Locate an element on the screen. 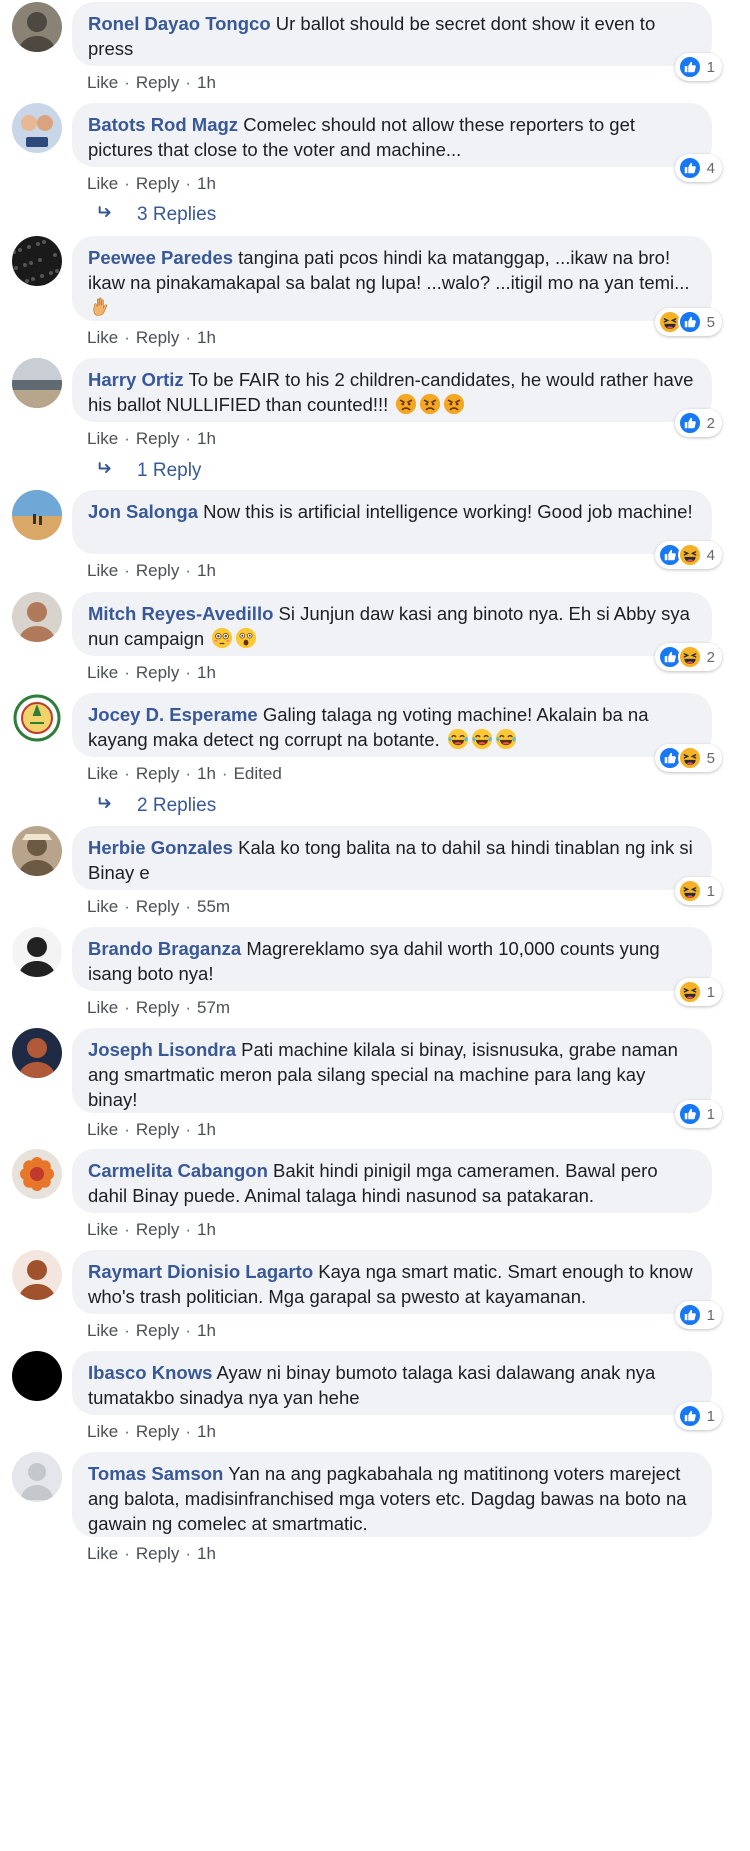  comment-author: Herbie Gonzales is located at coordinates (160, 847).